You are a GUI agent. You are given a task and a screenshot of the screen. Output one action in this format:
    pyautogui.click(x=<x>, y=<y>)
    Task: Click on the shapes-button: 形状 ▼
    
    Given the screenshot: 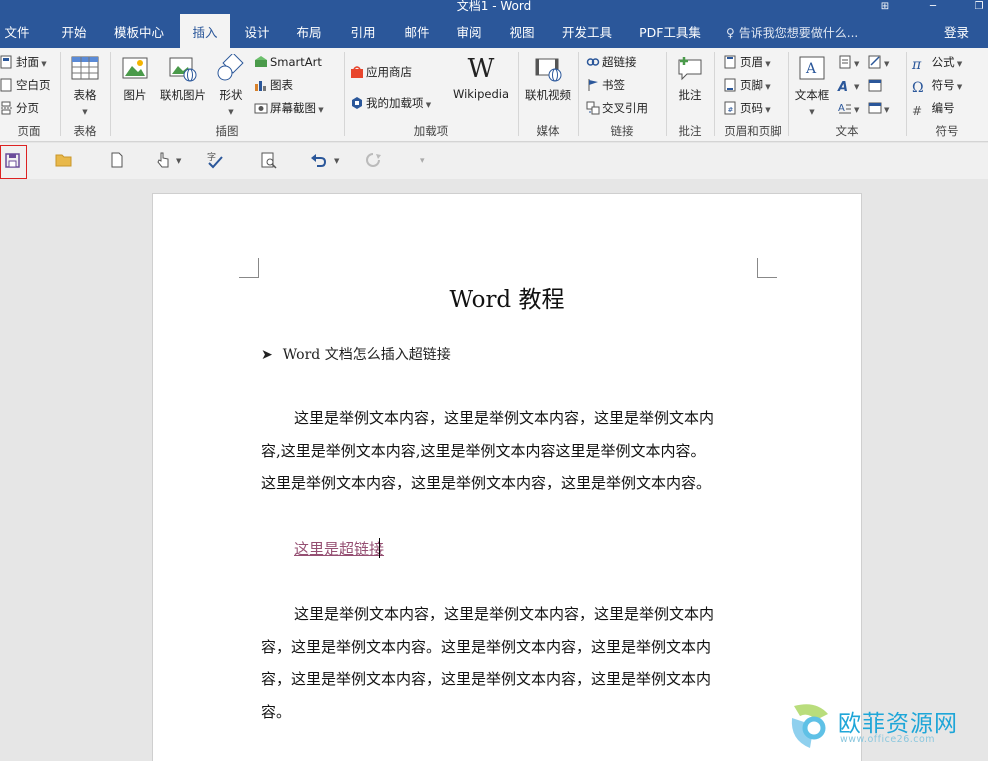 What is the action you would take?
    pyautogui.click(x=231, y=84)
    